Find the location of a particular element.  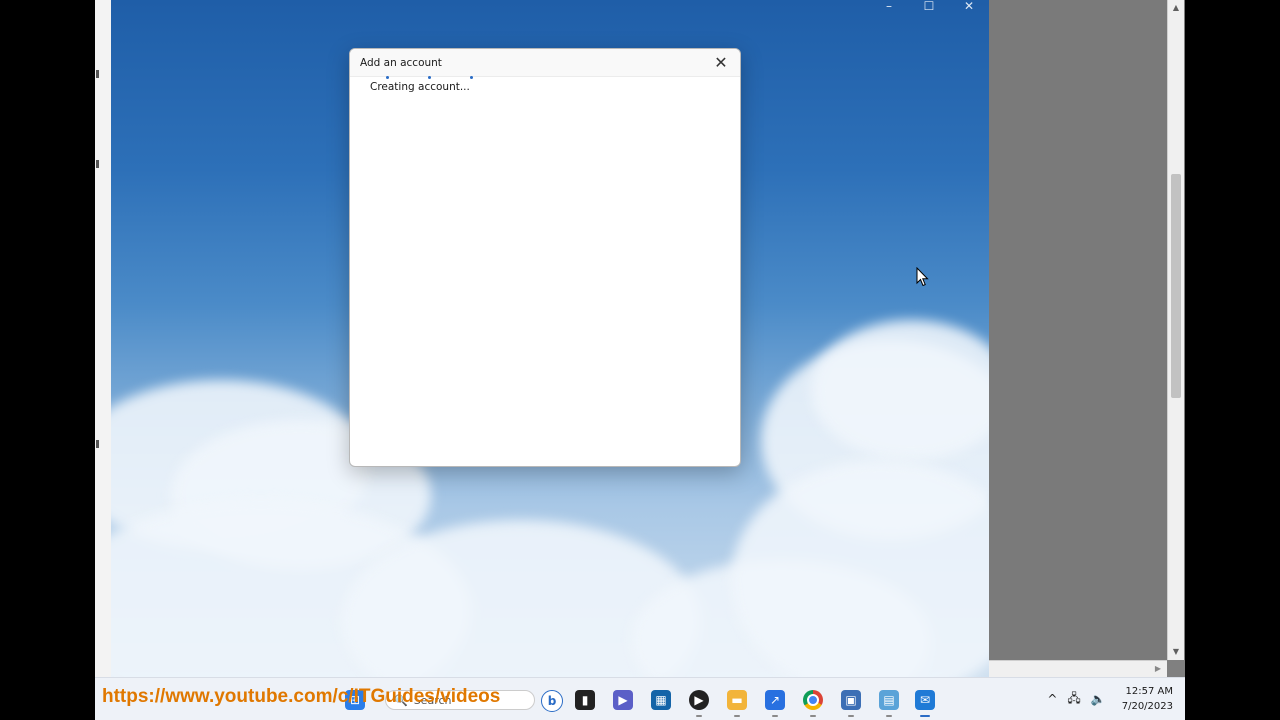

dialog-titlebar: Add an account ✕ is located at coordinates (545, 63).